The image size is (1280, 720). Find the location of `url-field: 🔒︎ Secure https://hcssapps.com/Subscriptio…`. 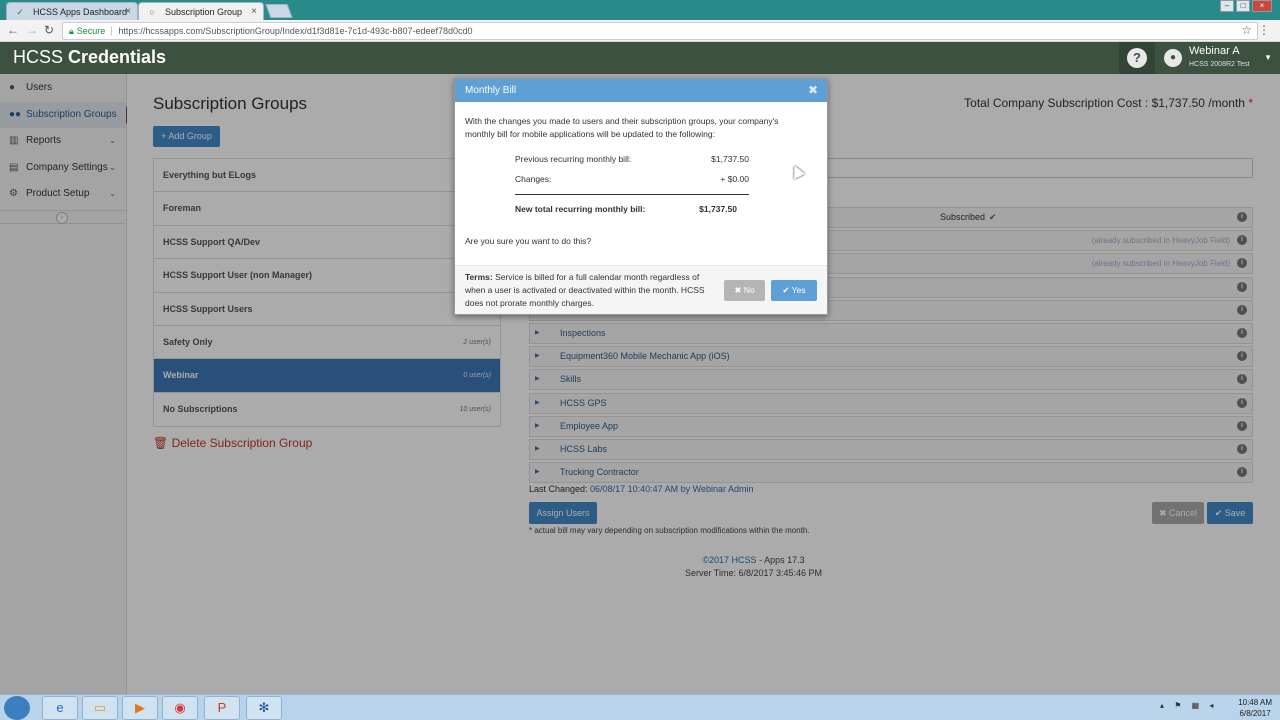

url-field: 🔒︎ Secure https://hcssapps.com/Subscriptio… is located at coordinates (660, 31).